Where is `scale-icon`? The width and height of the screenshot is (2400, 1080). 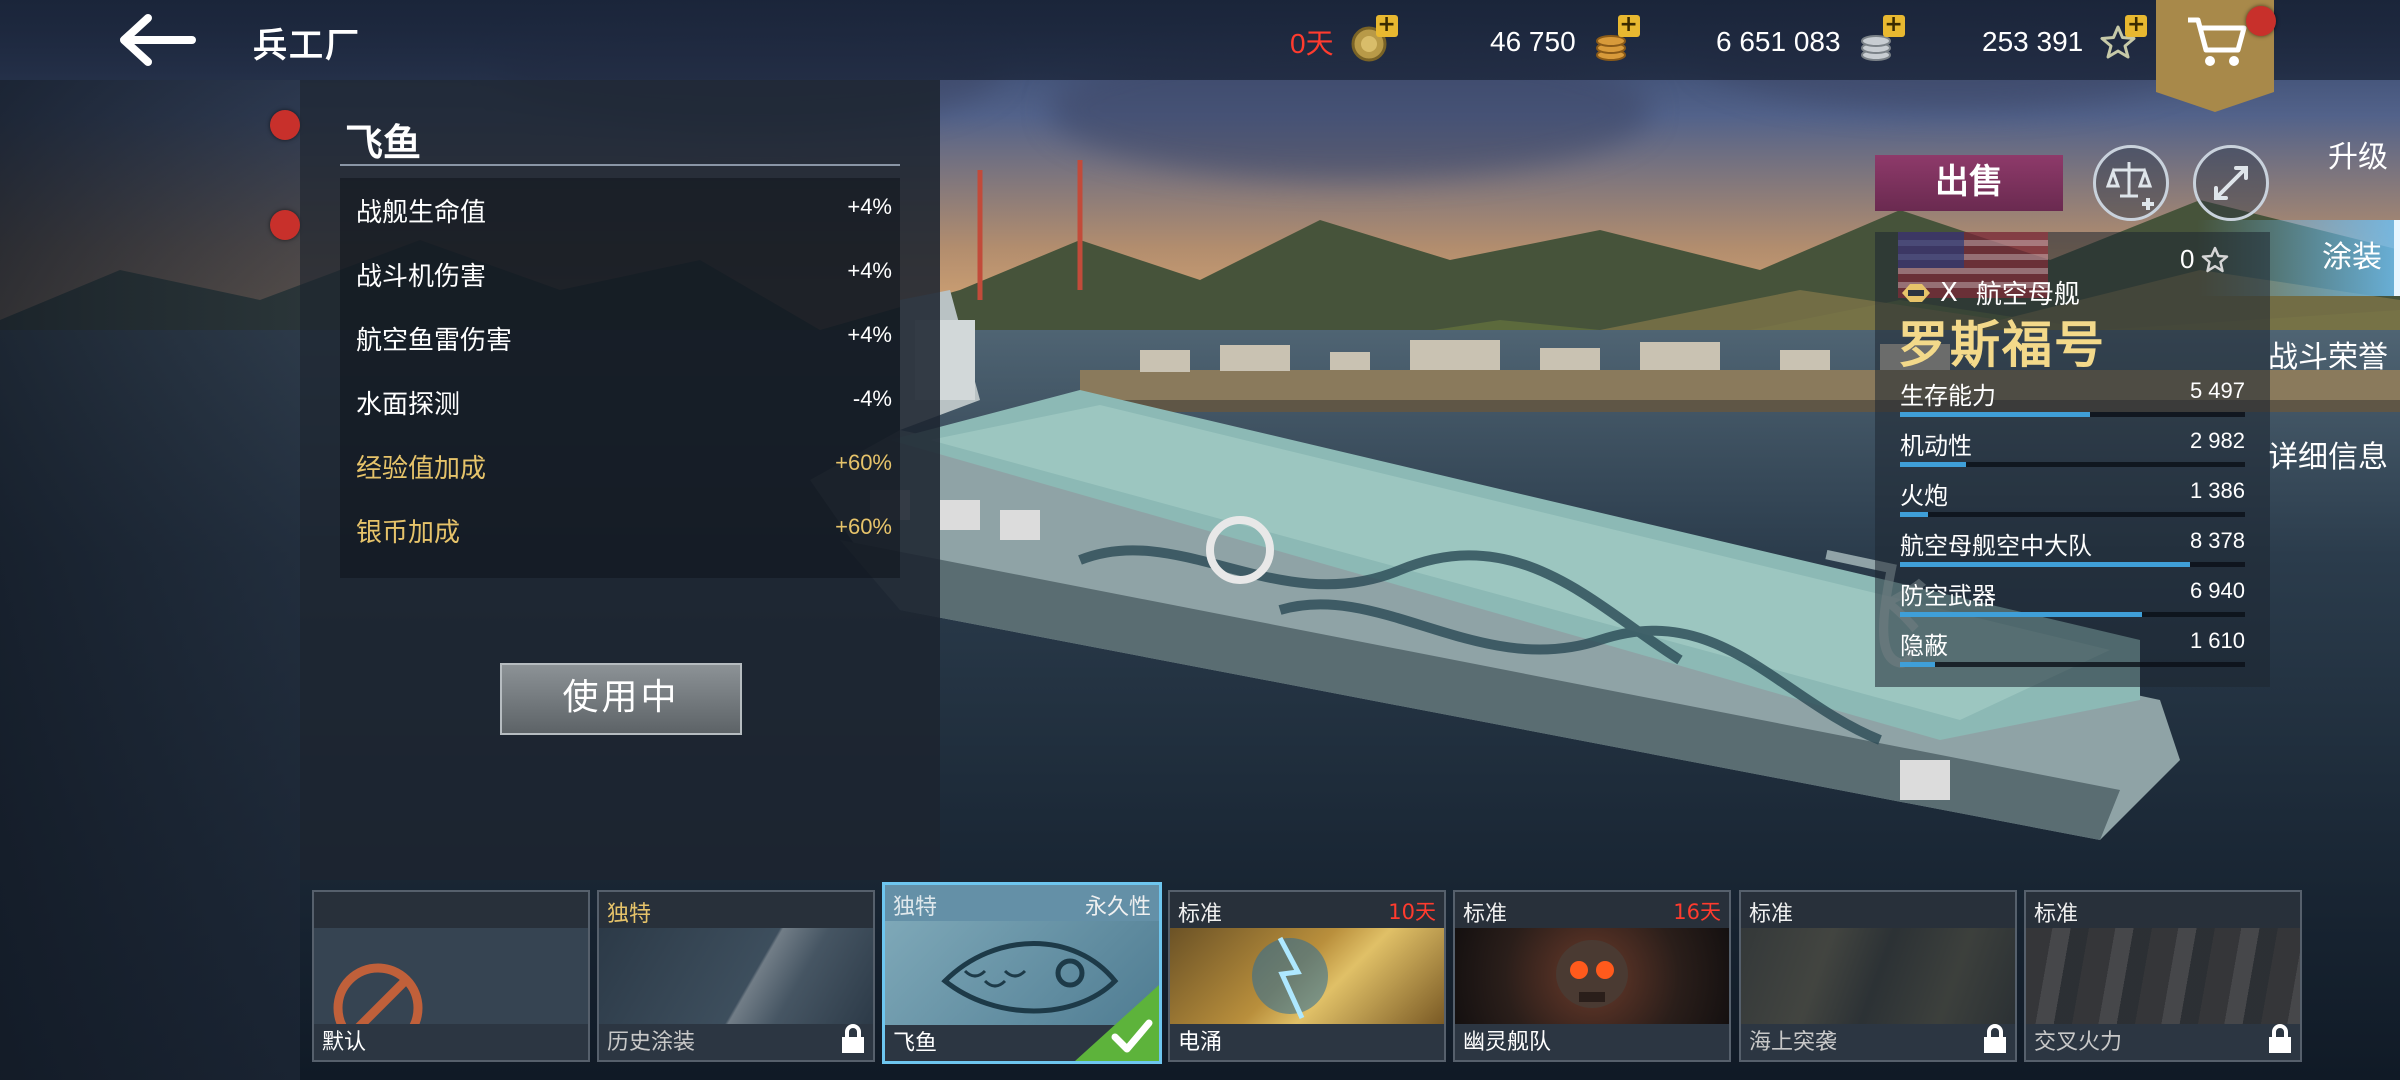 scale-icon is located at coordinates (2129, 186).